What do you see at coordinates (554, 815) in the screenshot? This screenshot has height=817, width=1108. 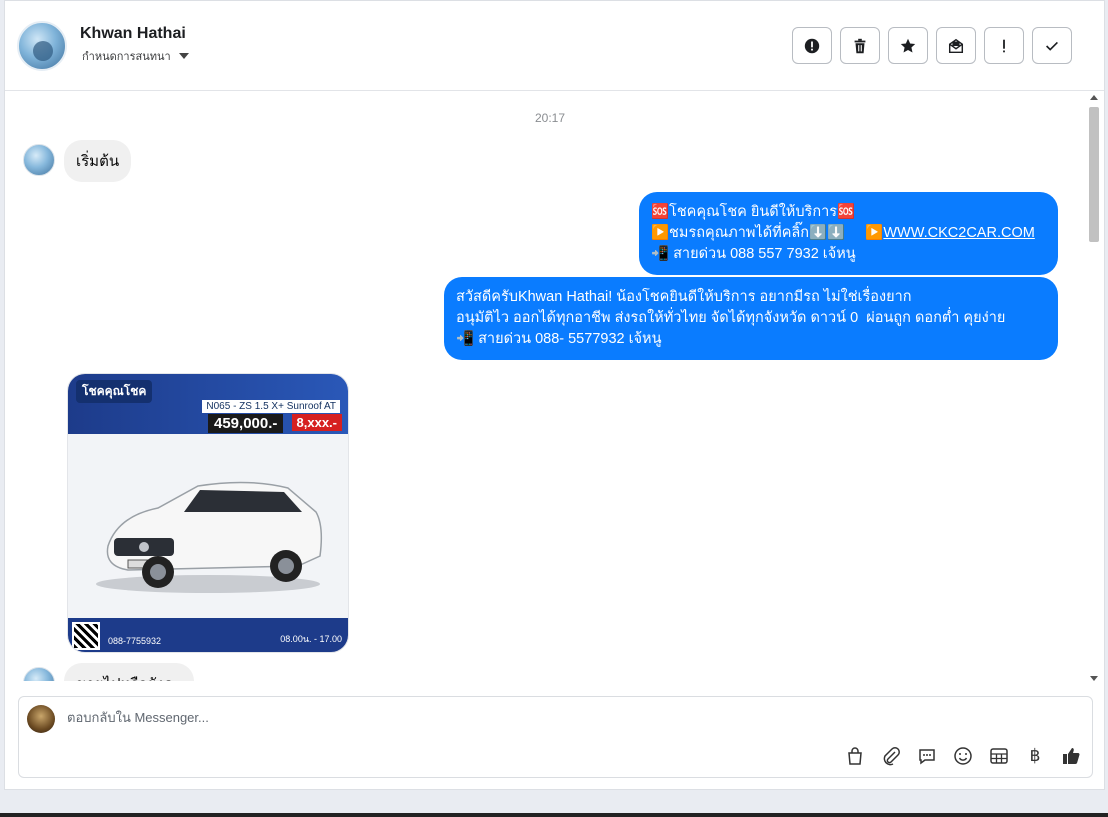 I see `taskbar-edge` at bounding box center [554, 815].